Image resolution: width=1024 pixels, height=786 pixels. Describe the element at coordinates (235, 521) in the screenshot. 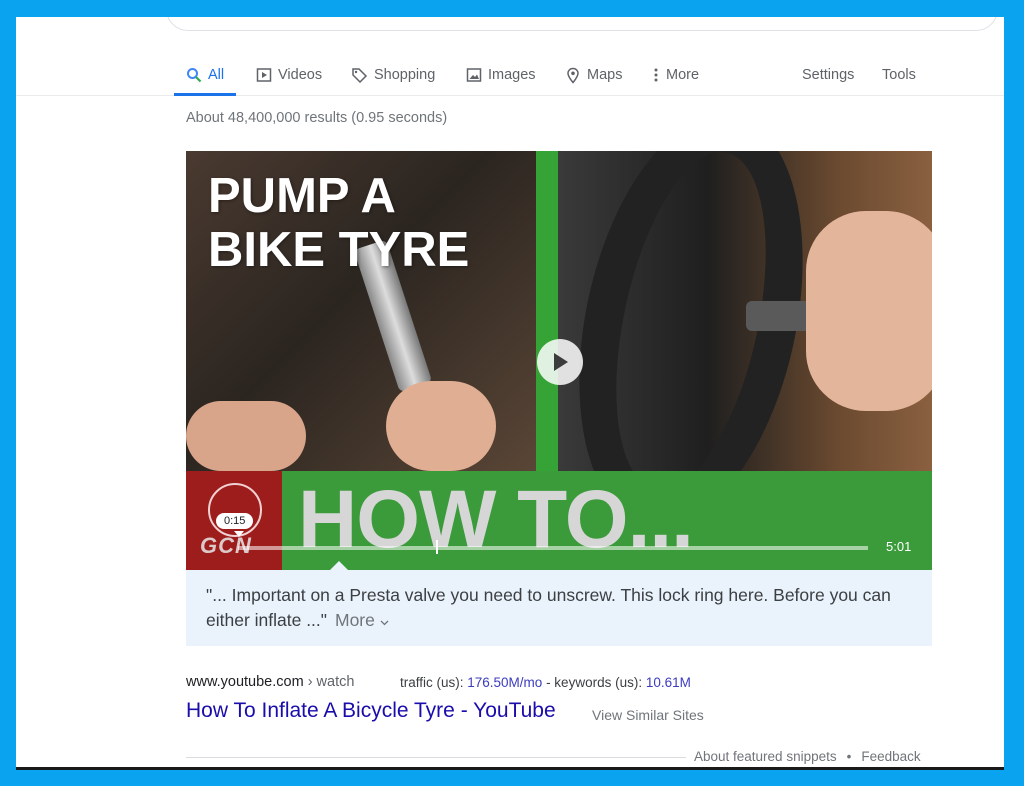

I see `timestamp-bubble: 0:15` at that location.